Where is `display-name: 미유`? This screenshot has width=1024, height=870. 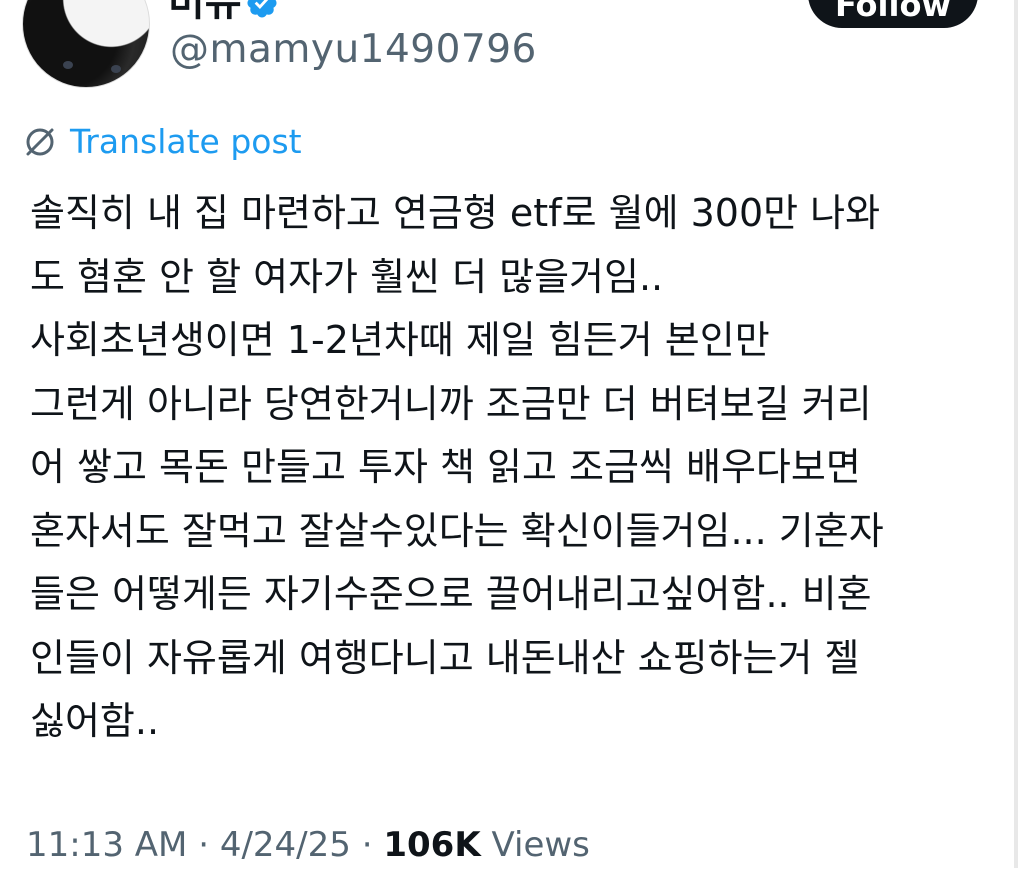
display-name: 미유 is located at coordinates (205, 13).